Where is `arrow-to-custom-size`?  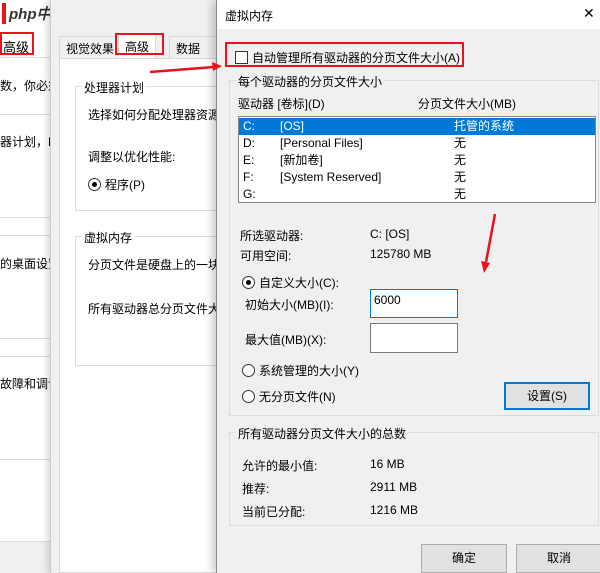 arrow-to-custom-size is located at coordinates (490, 238).